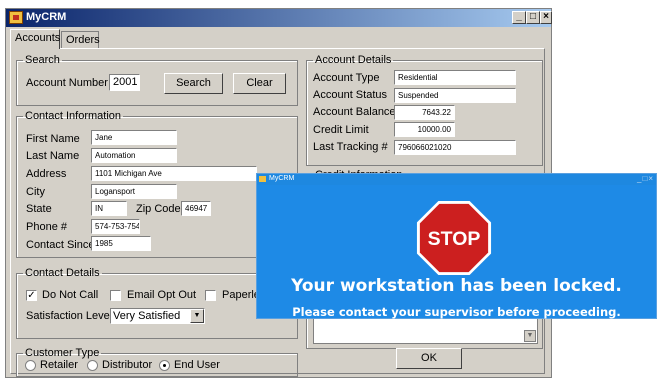 The height and width of the screenshot is (380, 657). I want to click on last-name-label: Last Name, so click(53, 156).